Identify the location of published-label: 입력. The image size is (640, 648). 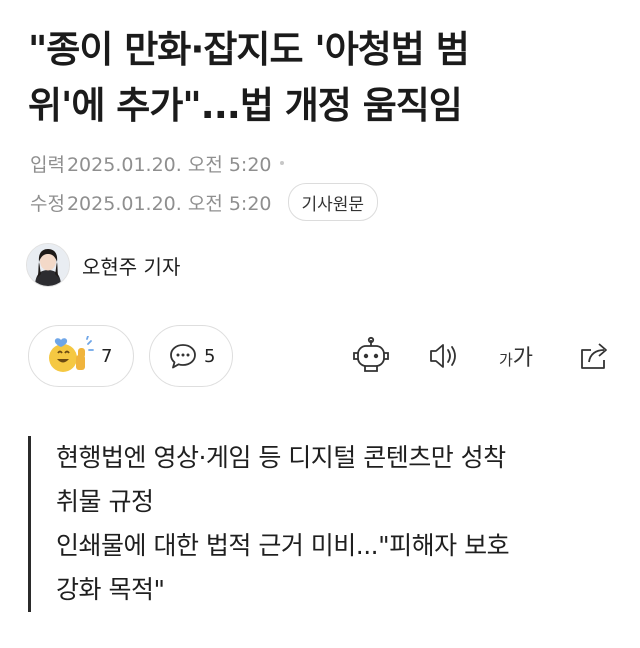
(47, 164).